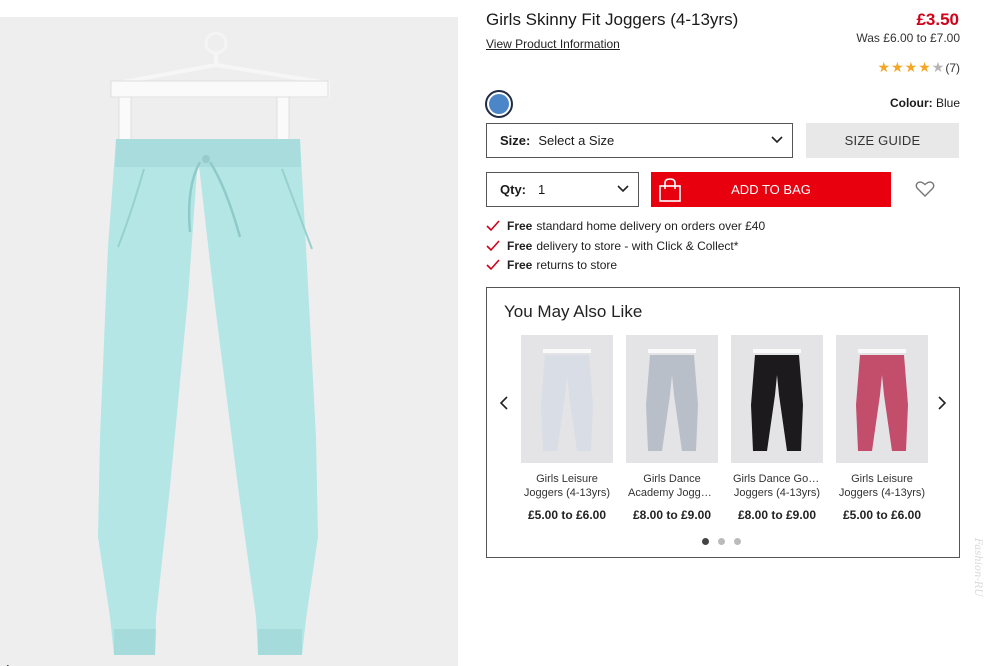 The image size is (1000, 666). What do you see at coordinates (911, 103) in the screenshot?
I see `colour-label: Colour:` at bounding box center [911, 103].